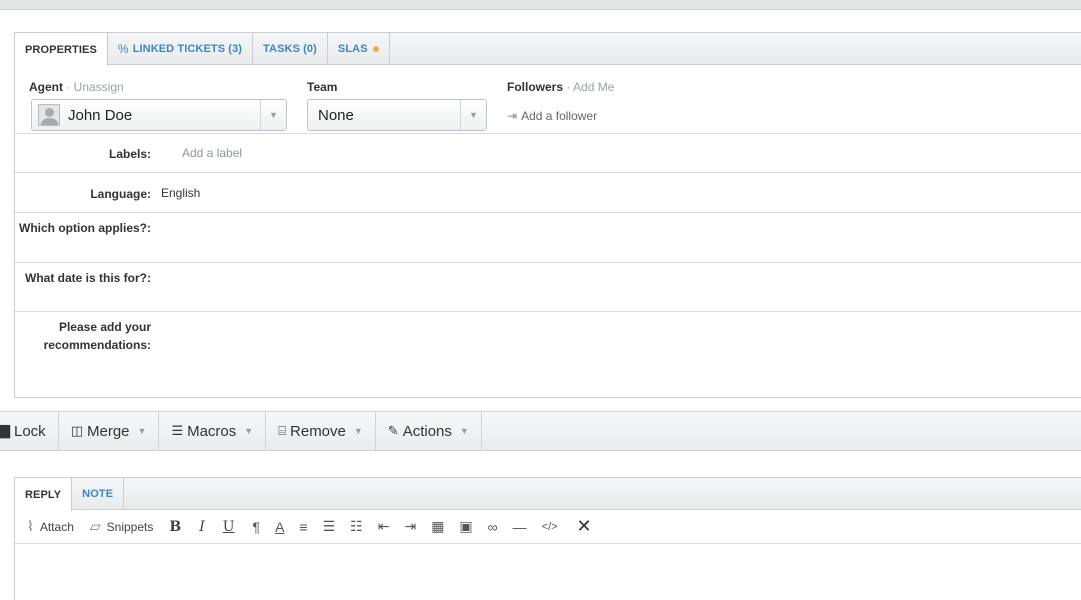 The width and height of the screenshot is (1081, 600). What do you see at coordinates (49, 115) in the screenshot?
I see `avatar` at bounding box center [49, 115].